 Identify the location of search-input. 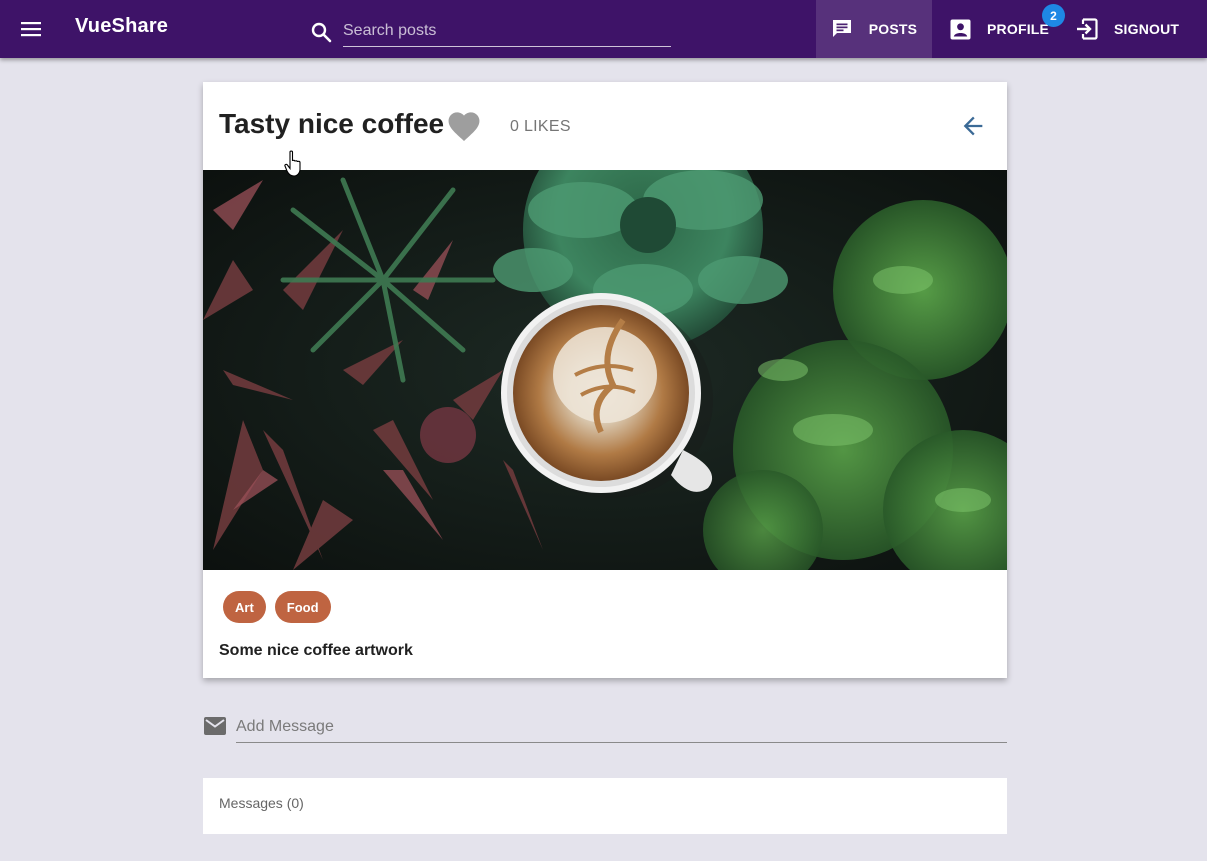
(507, 31).